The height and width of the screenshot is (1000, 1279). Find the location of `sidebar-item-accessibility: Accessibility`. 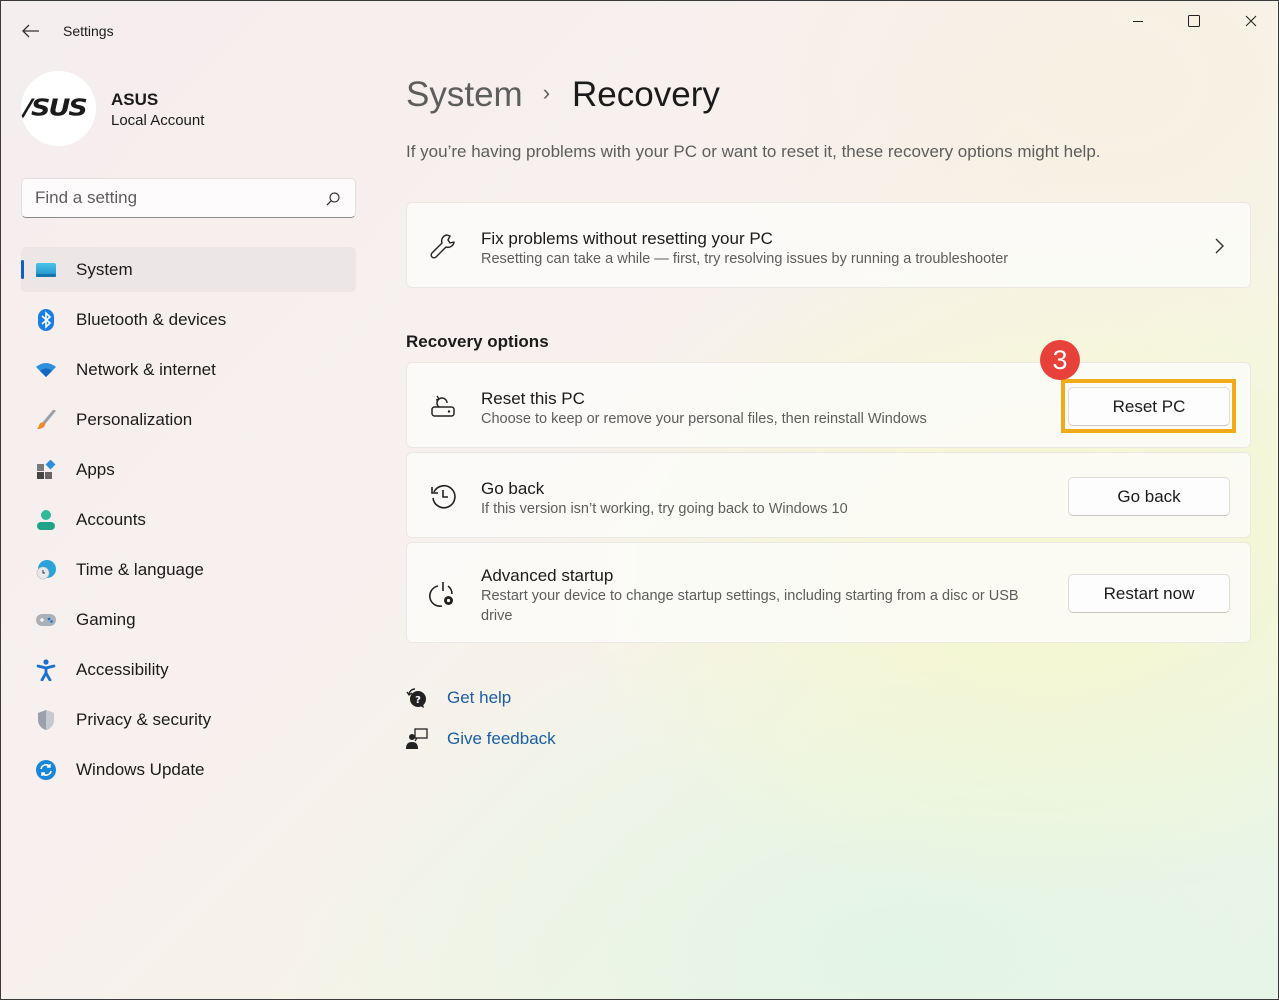

sidebar-item-accessibility: Accessibility is located at coordinates (188, 669).